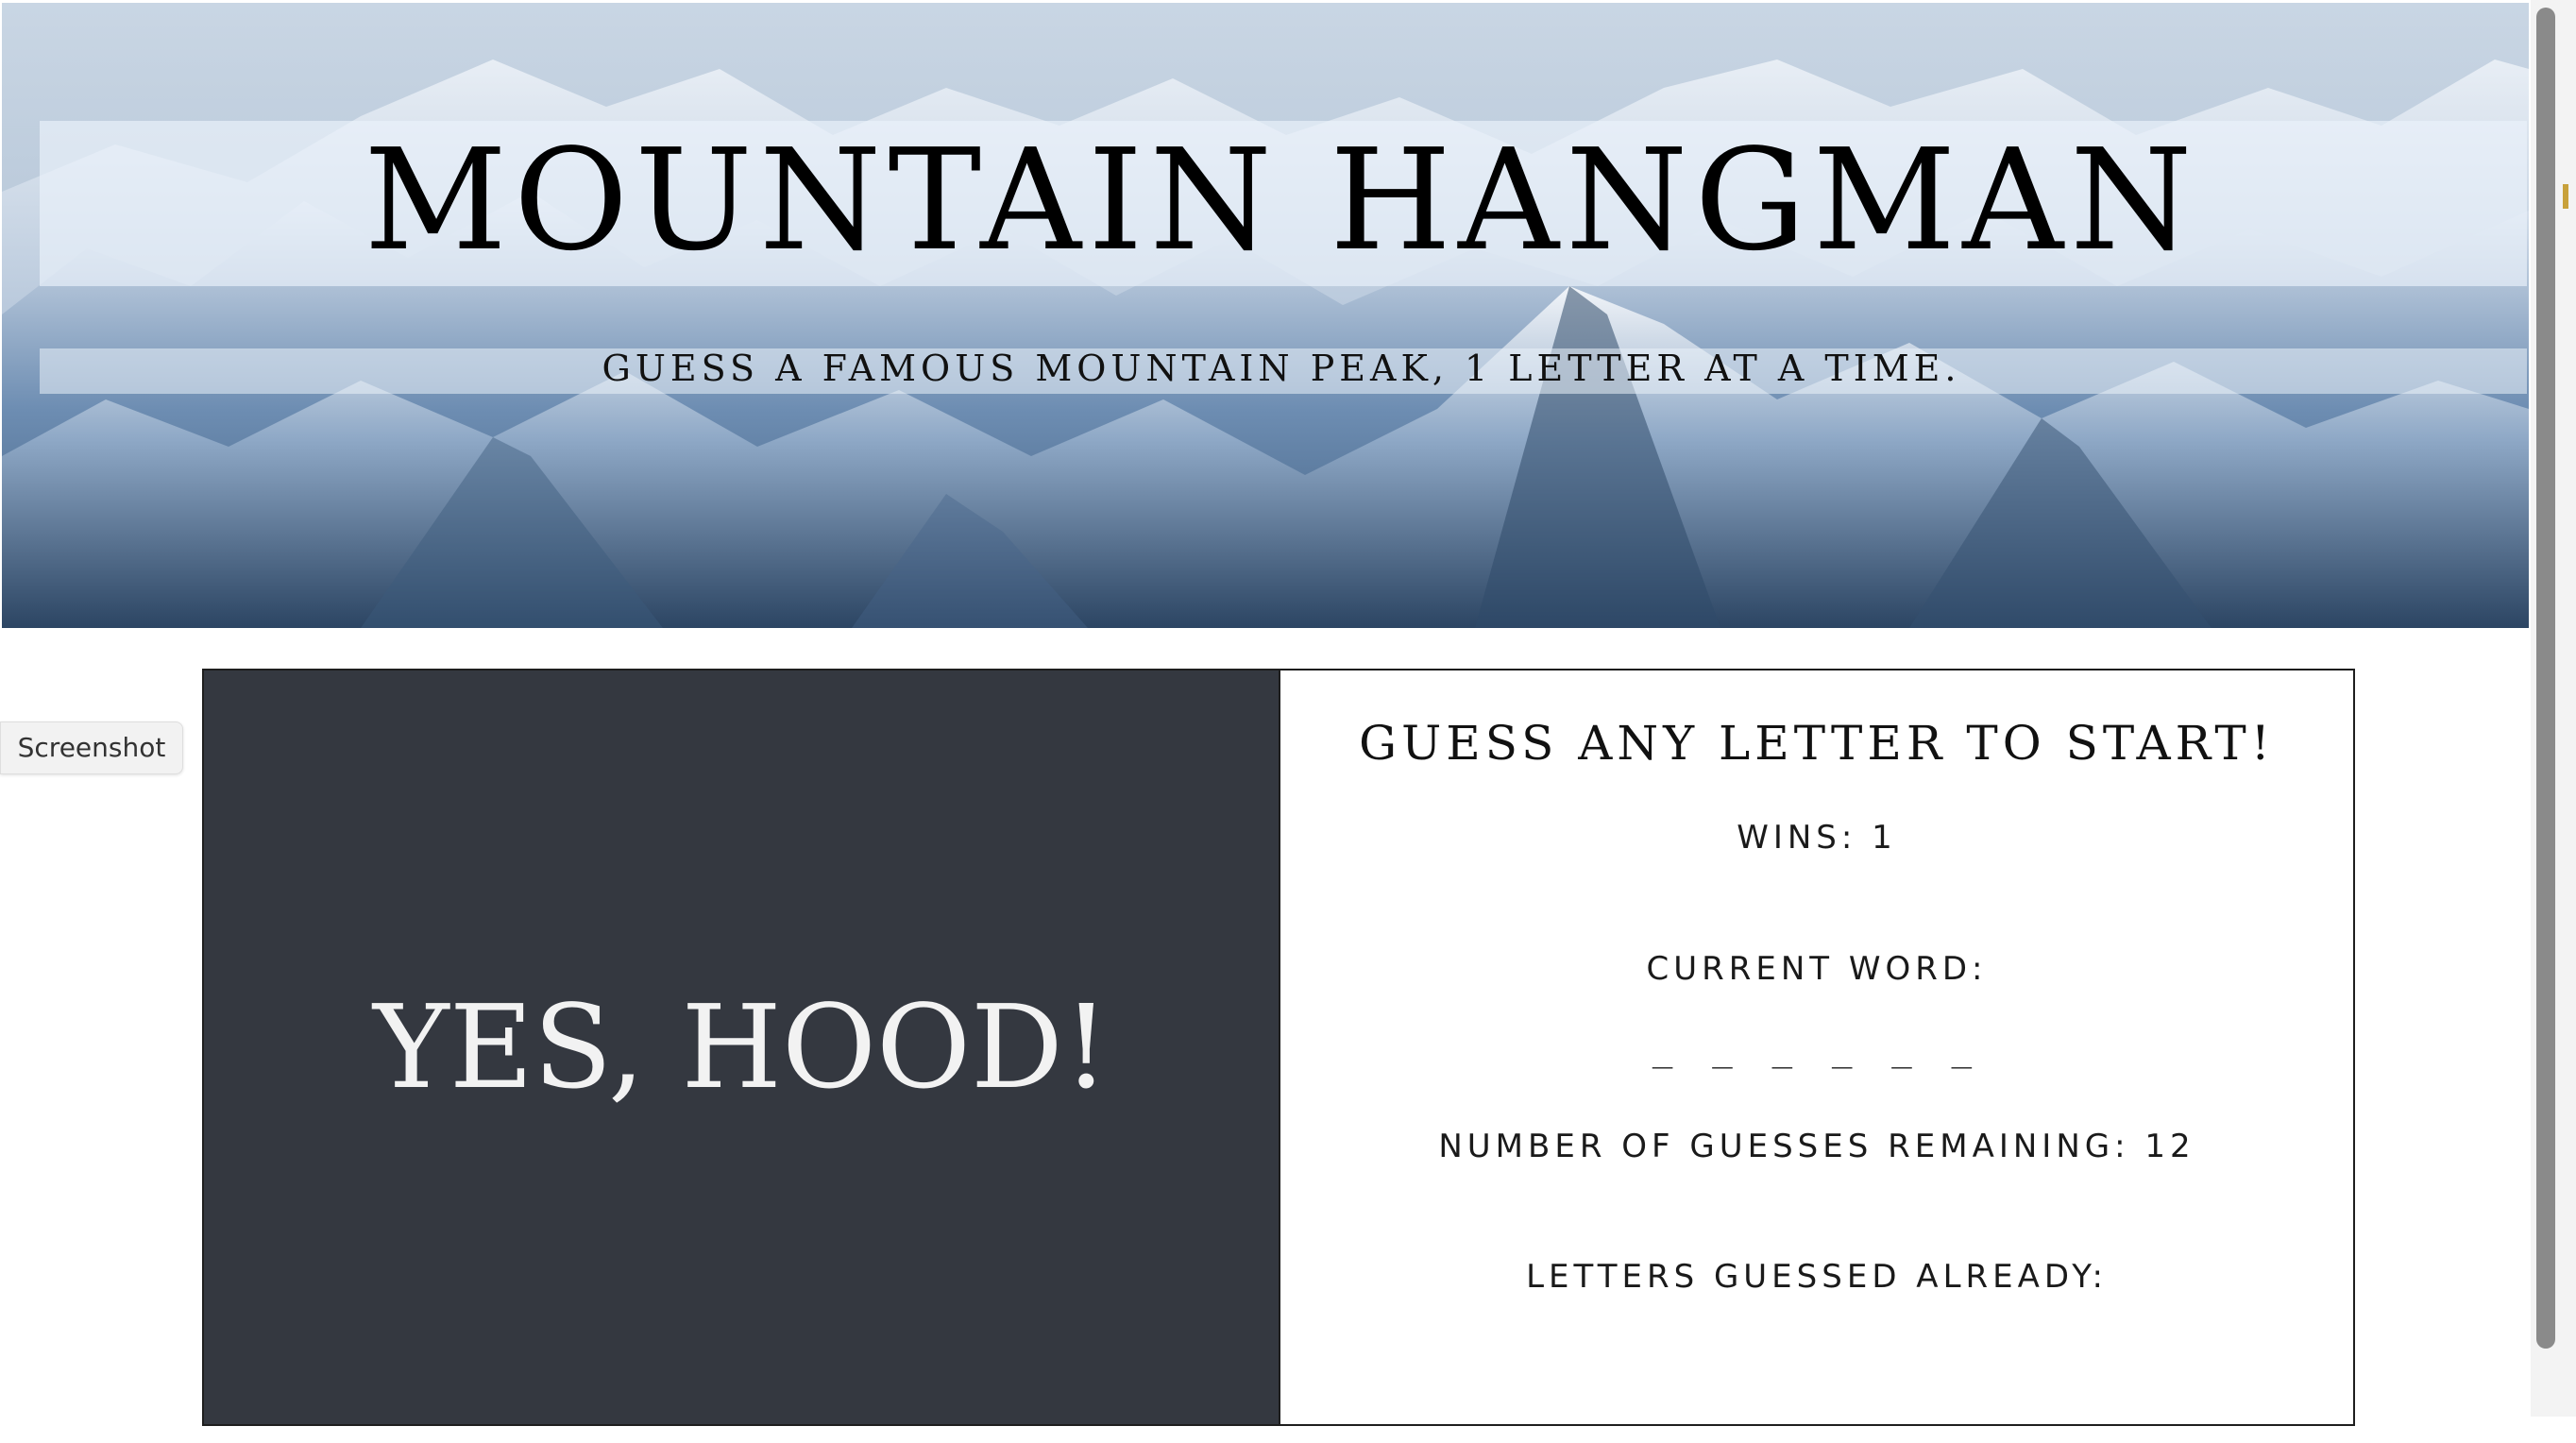  Describe the element at coordinates (1817, 969) in the screenshot. I see `current-word-label: CURRENT WORD:` at that location.